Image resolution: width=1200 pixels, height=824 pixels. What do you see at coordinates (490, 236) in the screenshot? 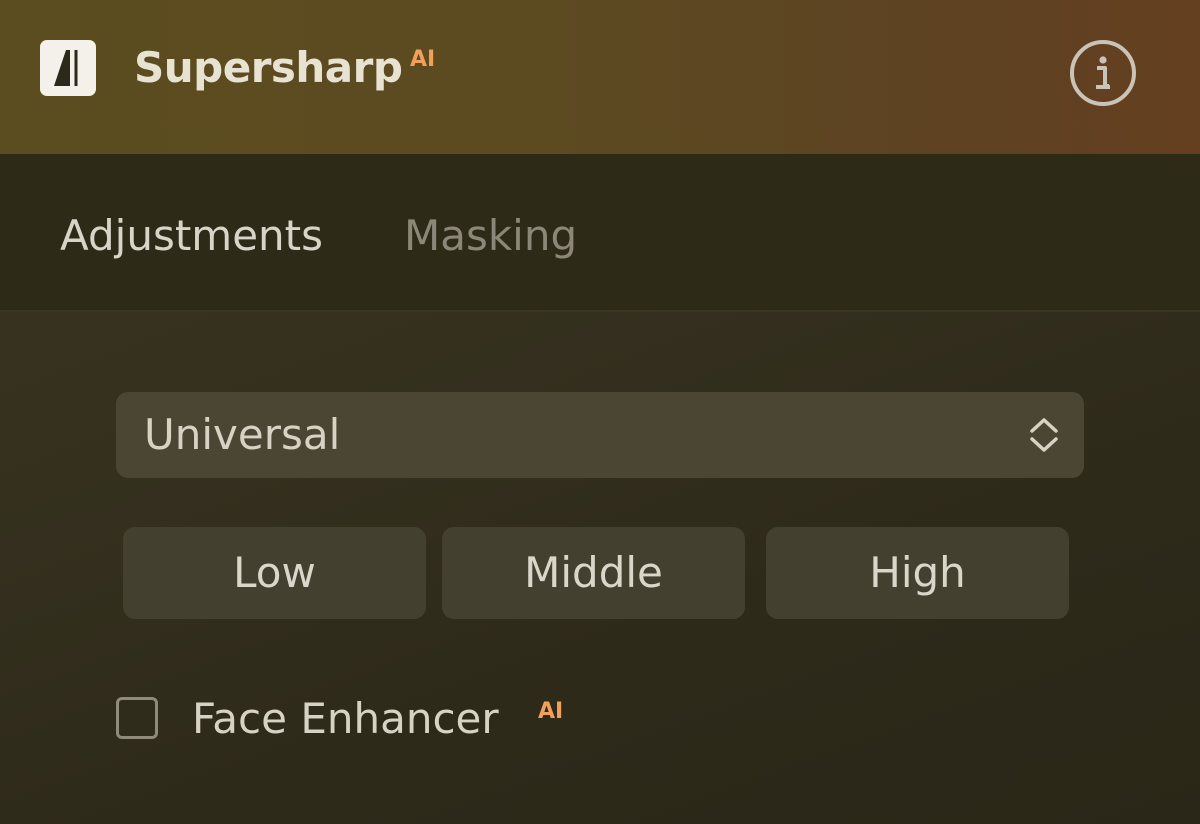
I see `tab-masking: Masking` at bounding box center [490, 236].